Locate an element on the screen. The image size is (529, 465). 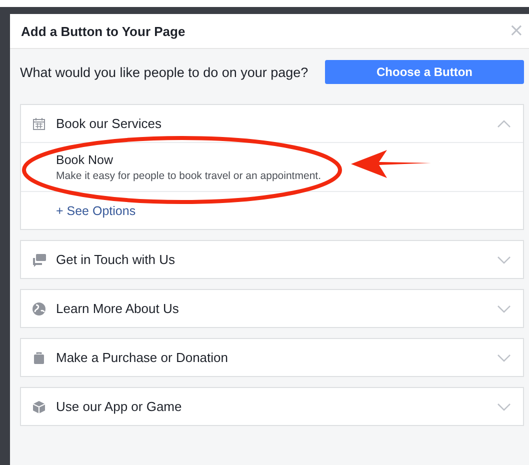
section-label: Learn More About Us is located at coordinates (118, 308).